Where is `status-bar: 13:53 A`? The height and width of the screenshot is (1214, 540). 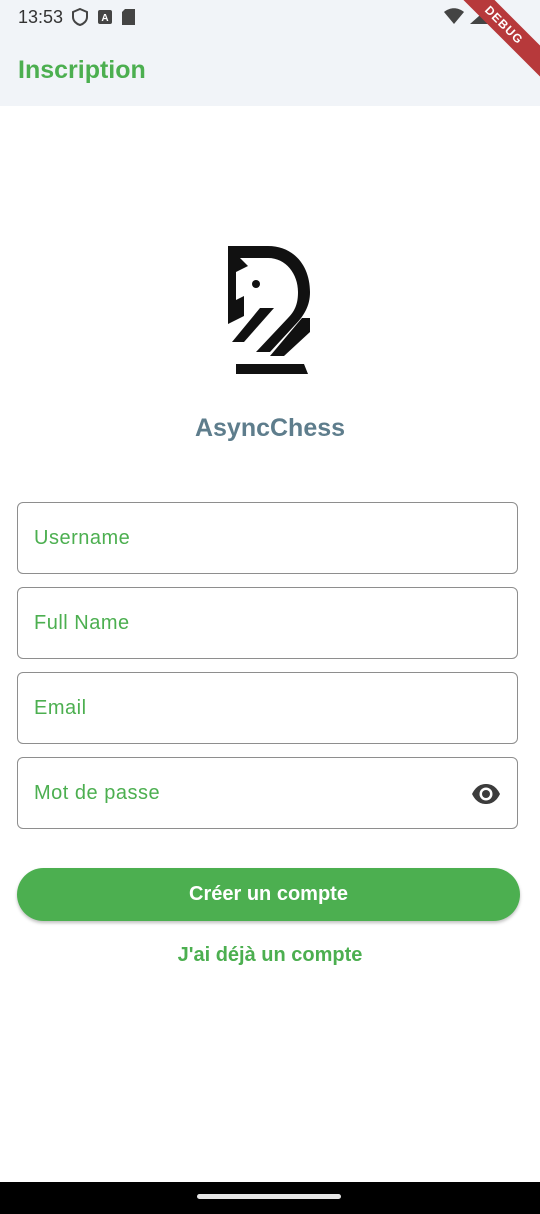
status-bar: 13:53 A is located at coordinates (270, 17).